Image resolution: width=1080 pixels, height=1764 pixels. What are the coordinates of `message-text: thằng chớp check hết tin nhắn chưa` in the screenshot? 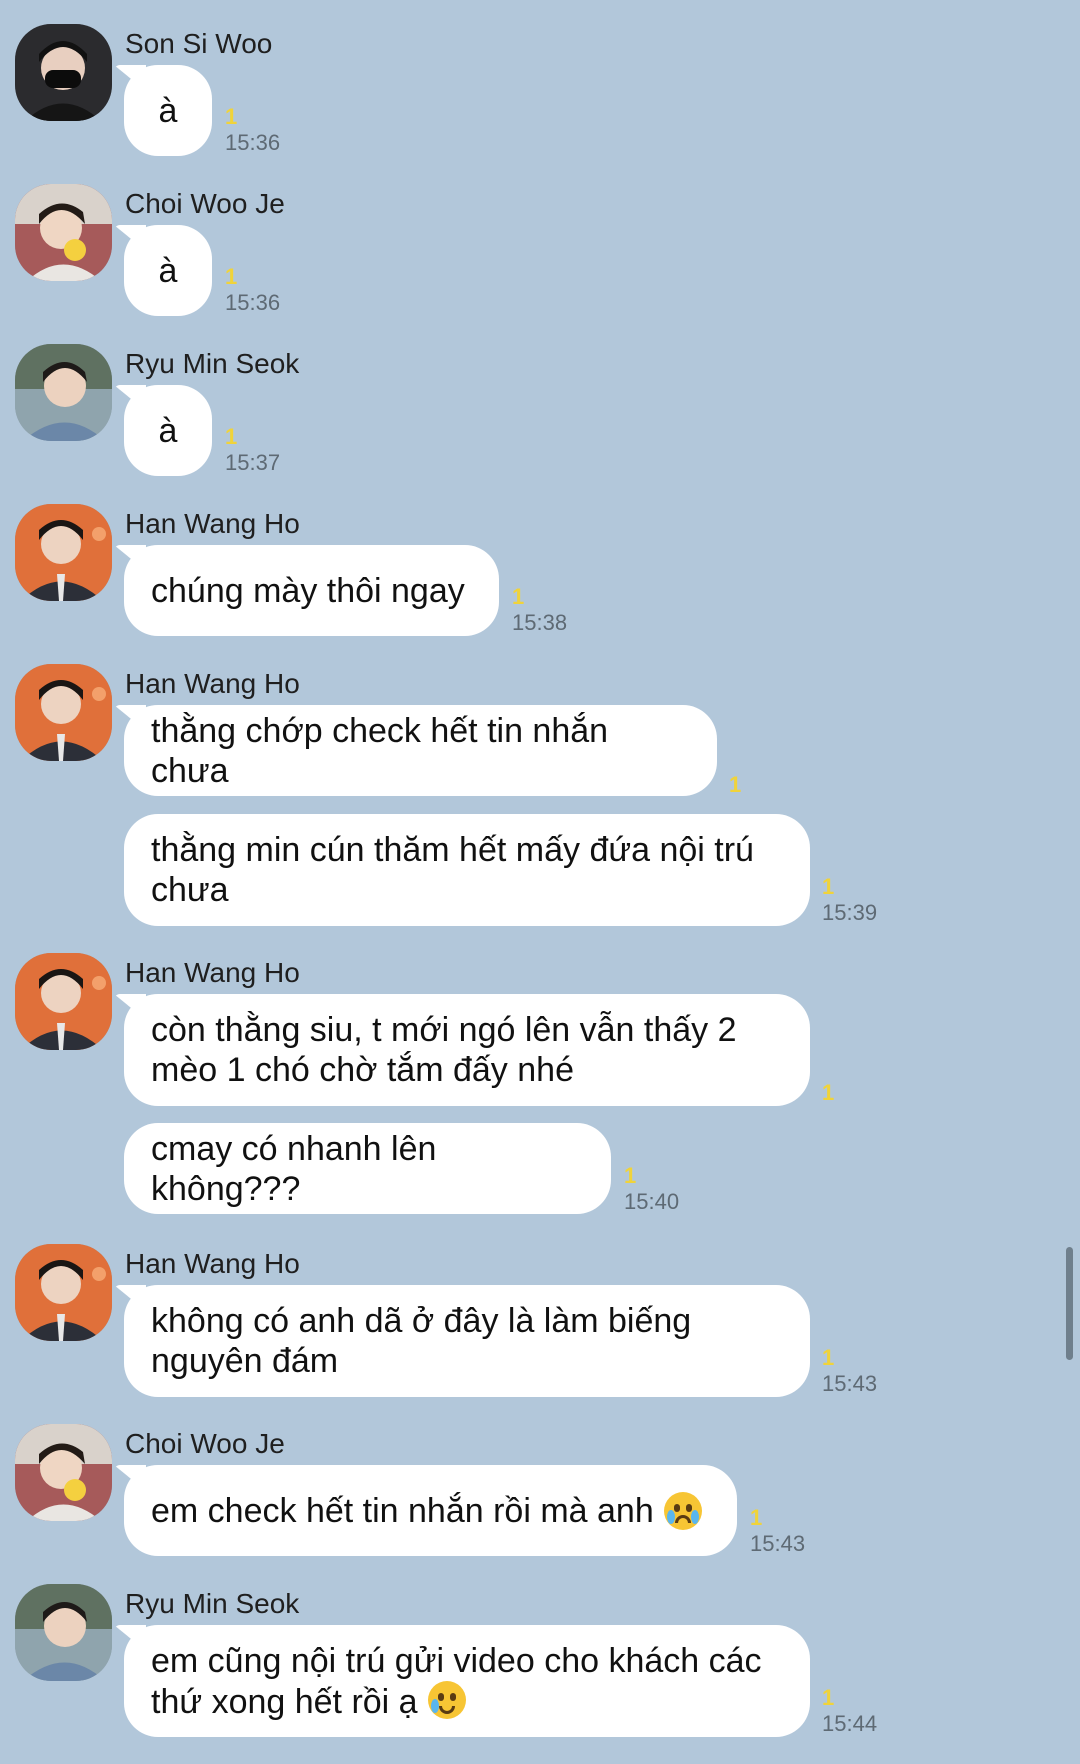 It's located at (384, 750).